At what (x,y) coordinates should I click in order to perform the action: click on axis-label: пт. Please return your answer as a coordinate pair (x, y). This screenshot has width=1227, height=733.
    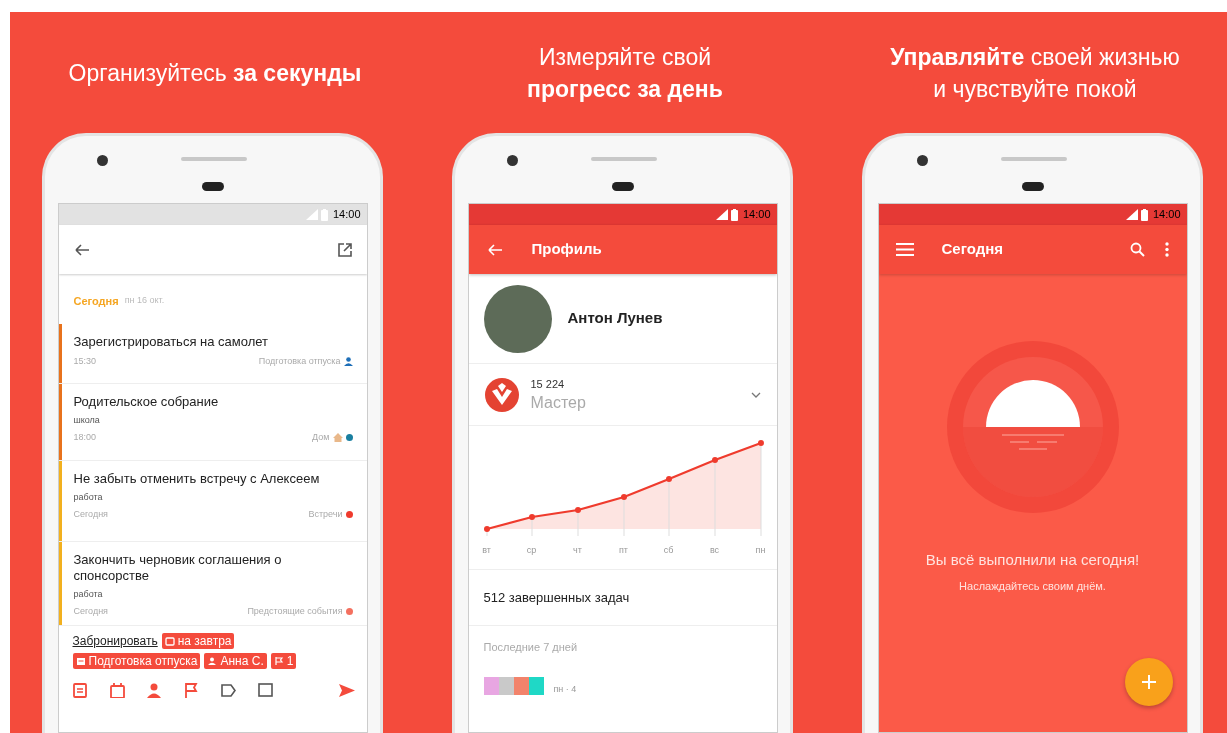
    Looking at the image, I should click on (623, 550).